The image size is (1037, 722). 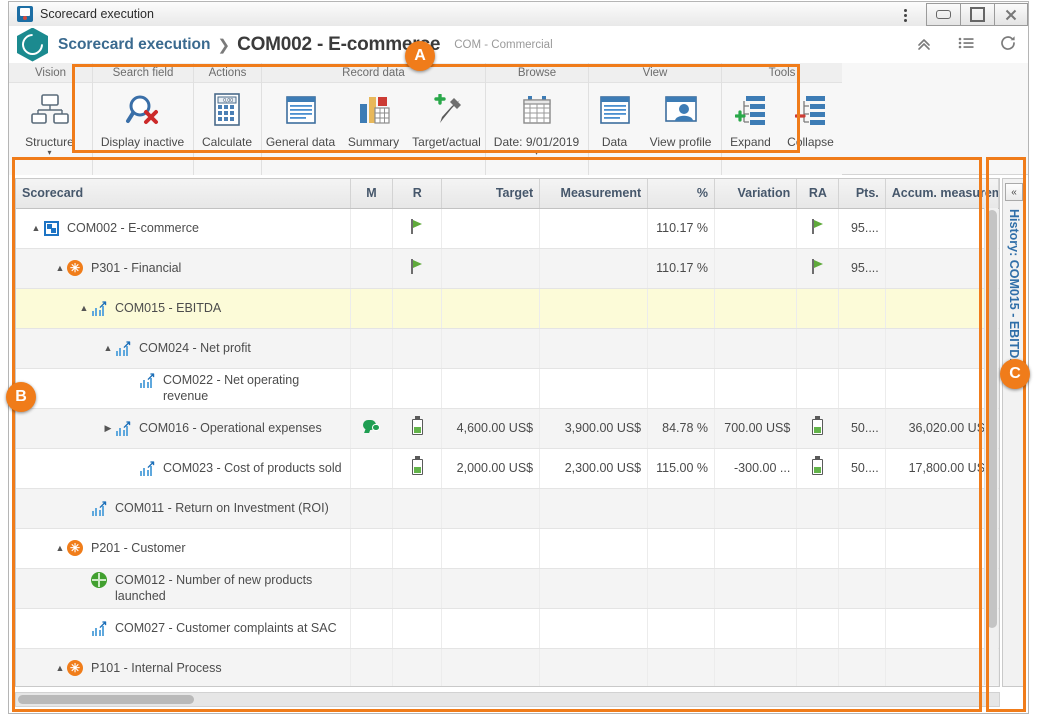 I want to click on table-row: ▲ ↗ COM024 - Net profit, so click(x=507, y=348).